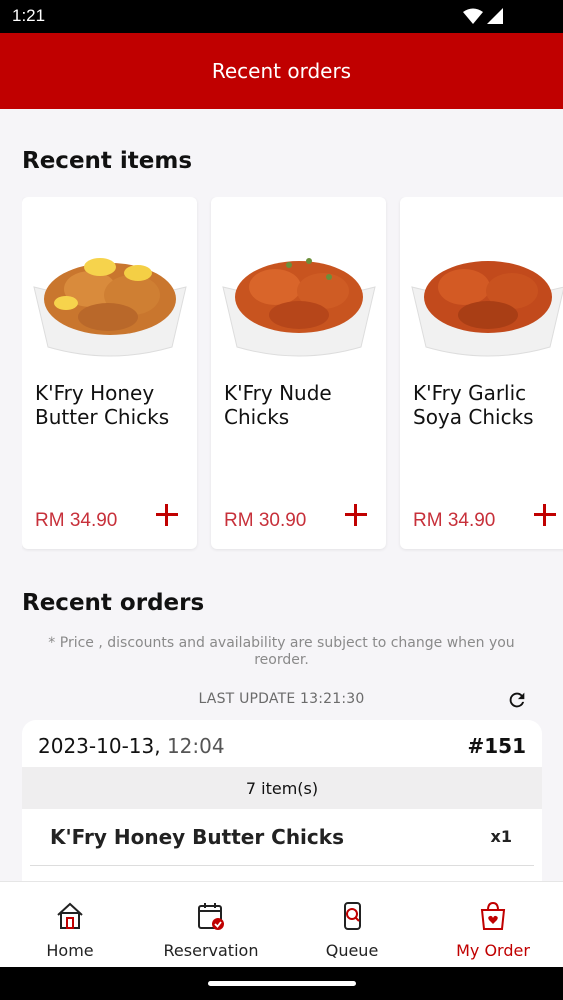  Describe the element at coordinates (70, 915) in the screenshot. I see `home-icon` at that location.